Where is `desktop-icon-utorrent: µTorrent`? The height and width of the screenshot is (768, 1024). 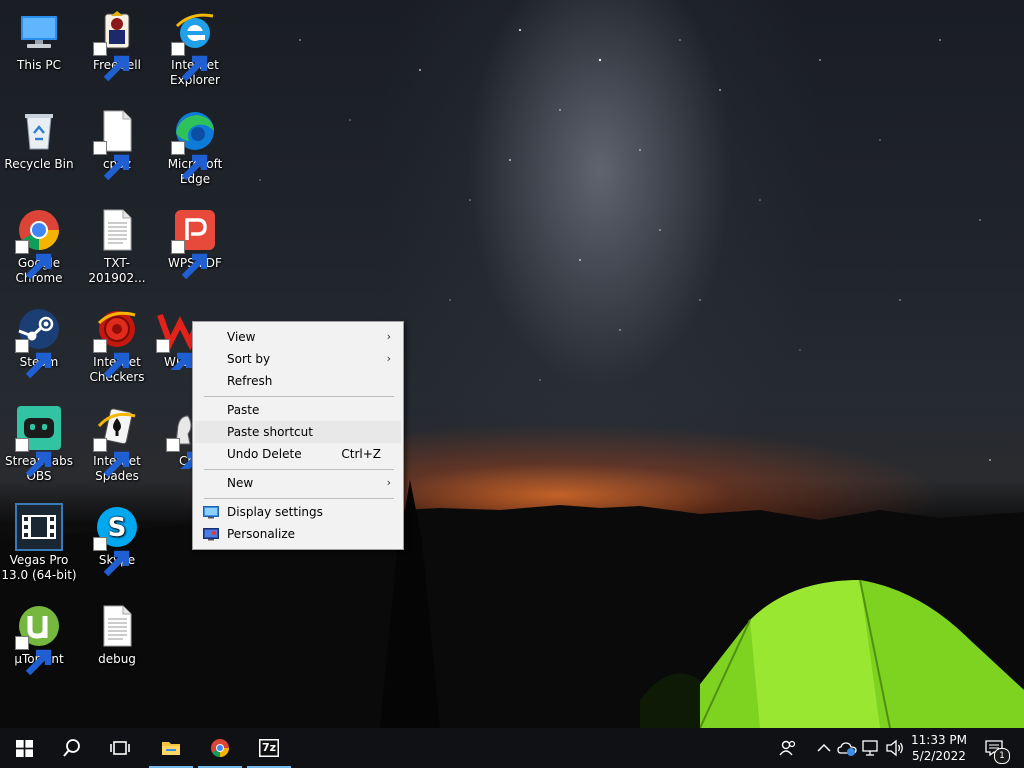 desktop-icon-utorrent: µTorrent is located at coordinates (39, 639).